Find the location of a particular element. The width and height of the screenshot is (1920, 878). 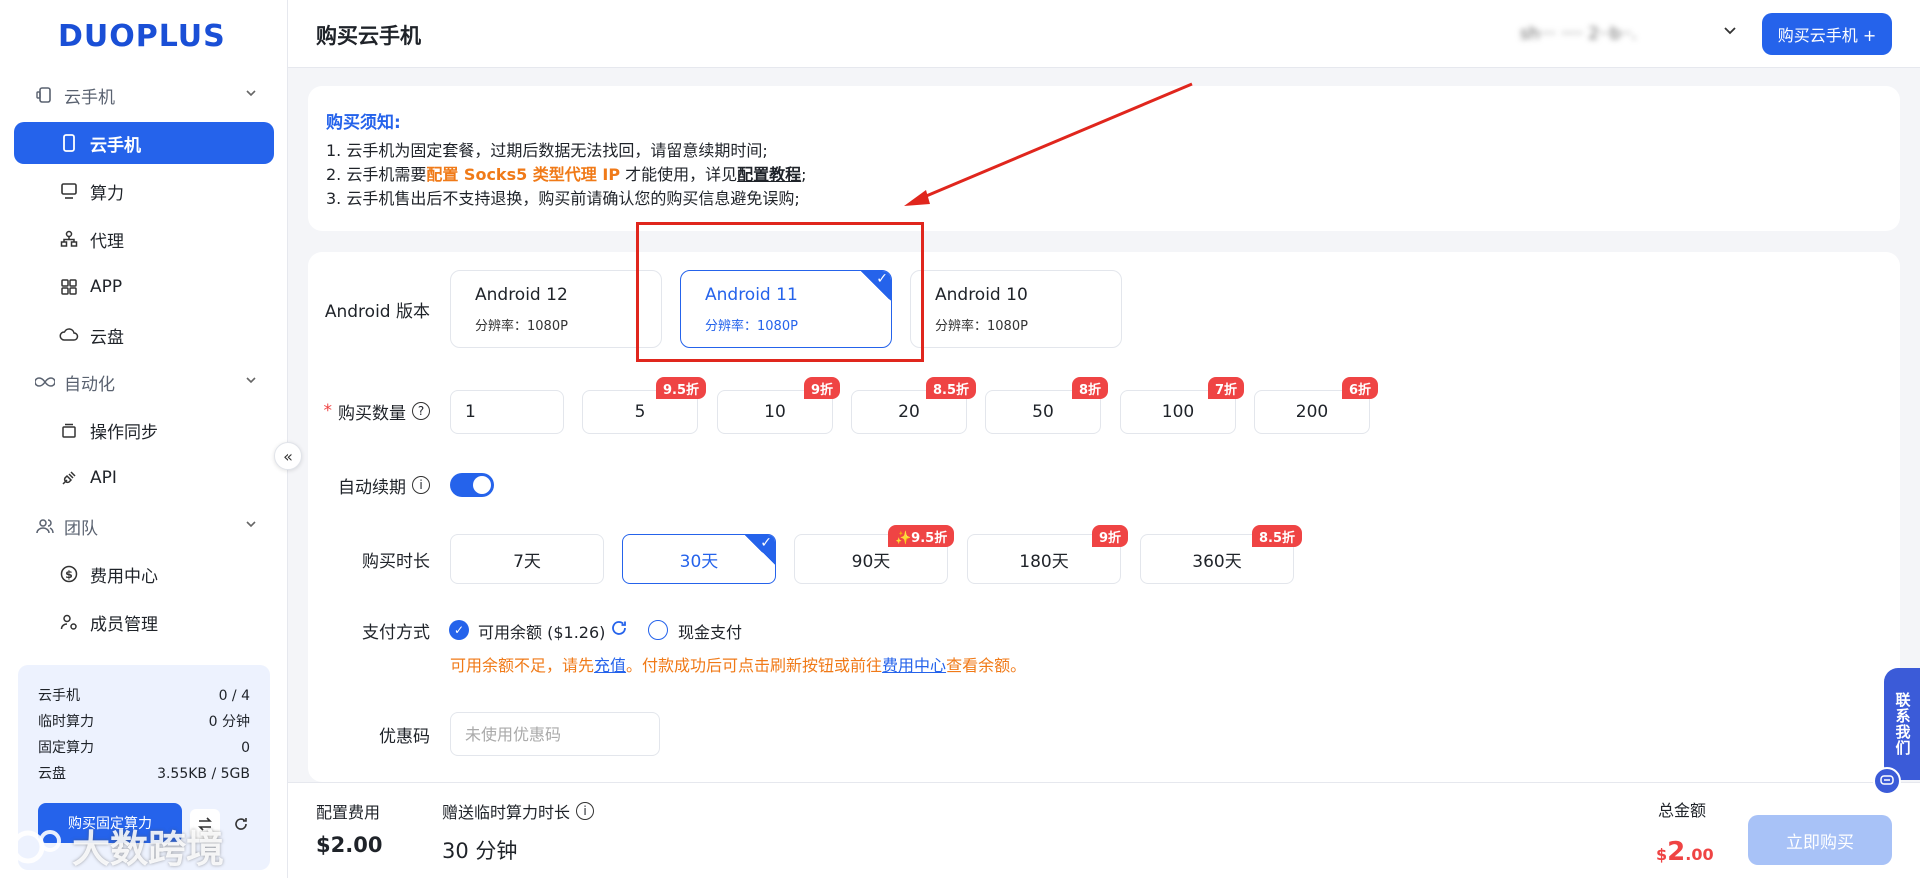

coupon-input is located at coordinates (555, 734).